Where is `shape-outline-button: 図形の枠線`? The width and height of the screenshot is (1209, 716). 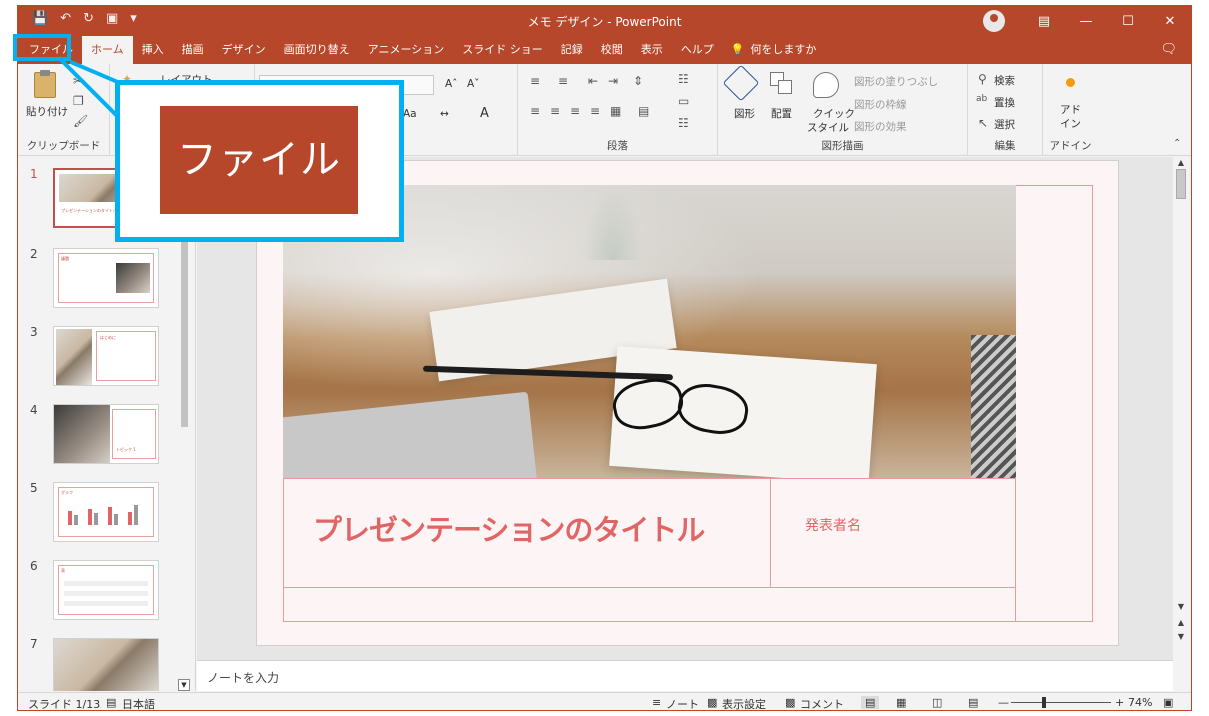
shape-outline-button: 図形の枠線 is located at coordinates (880, 104).